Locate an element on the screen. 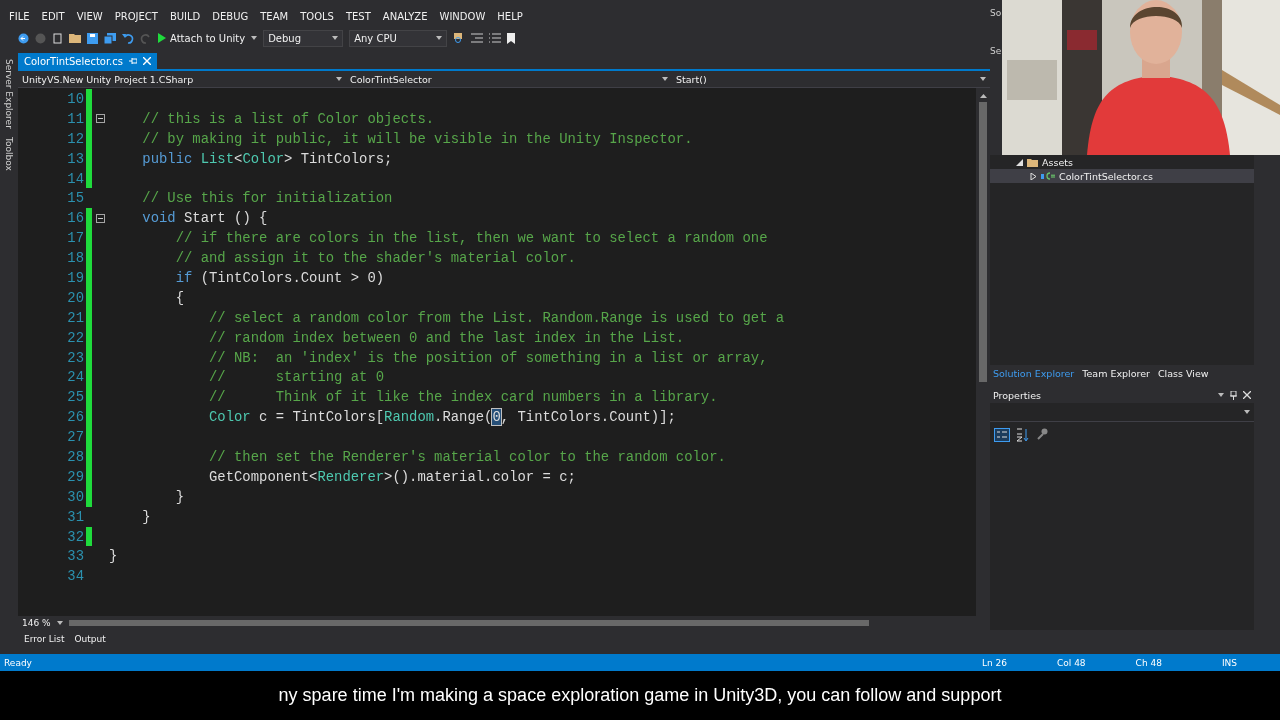 Image resolution: width=1280 pixels, height=720 pixels. menu-item: TOOLS is located at coordinates (318, 16).